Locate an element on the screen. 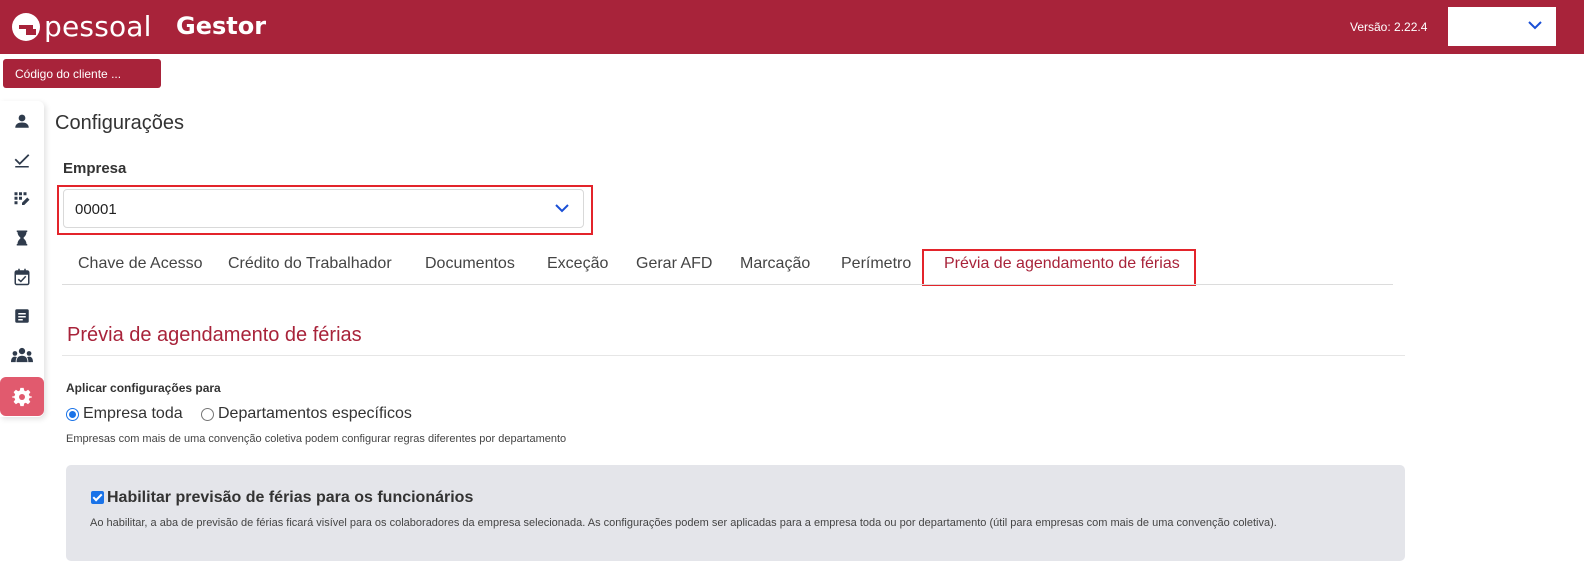 The height and width of the screenshot is (572, 1584). group-icon is located at coordinates (22, 354).